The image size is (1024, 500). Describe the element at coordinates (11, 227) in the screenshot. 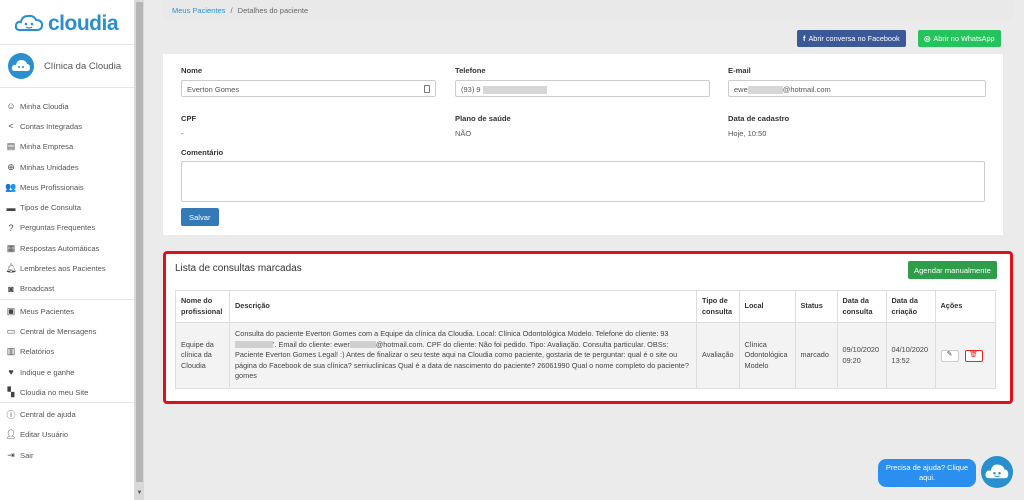

I see `question-icon: ?` at that location.